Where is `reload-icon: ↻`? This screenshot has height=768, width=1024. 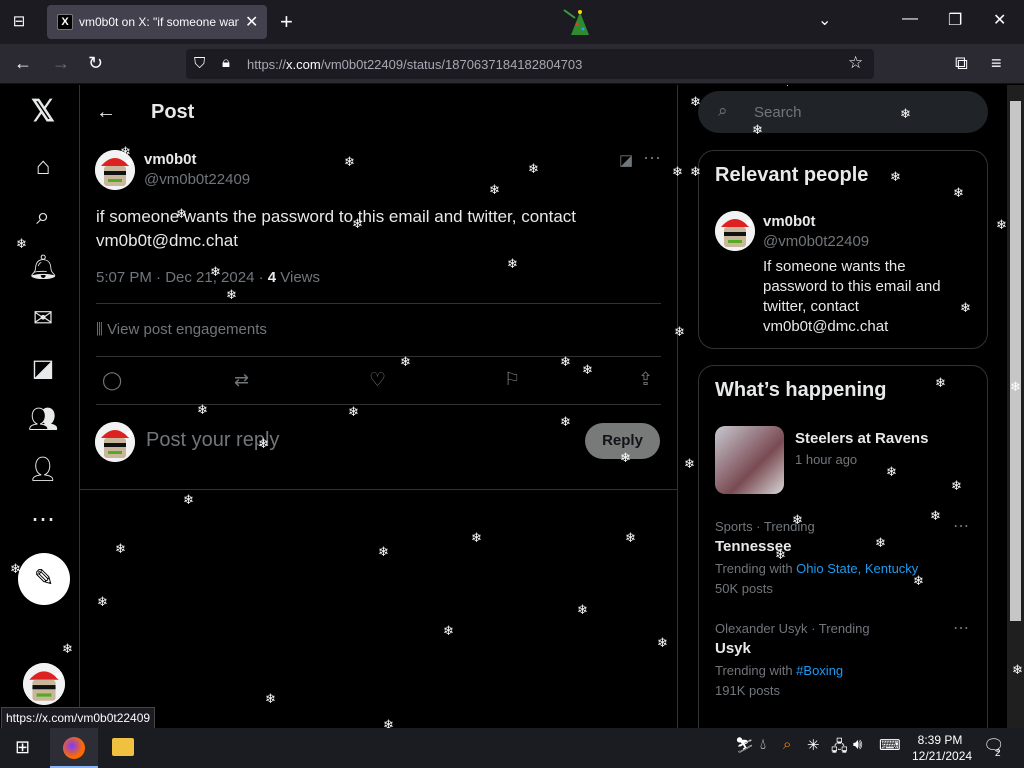
reload-icon: ↻ is located at coordinates (95, 63).